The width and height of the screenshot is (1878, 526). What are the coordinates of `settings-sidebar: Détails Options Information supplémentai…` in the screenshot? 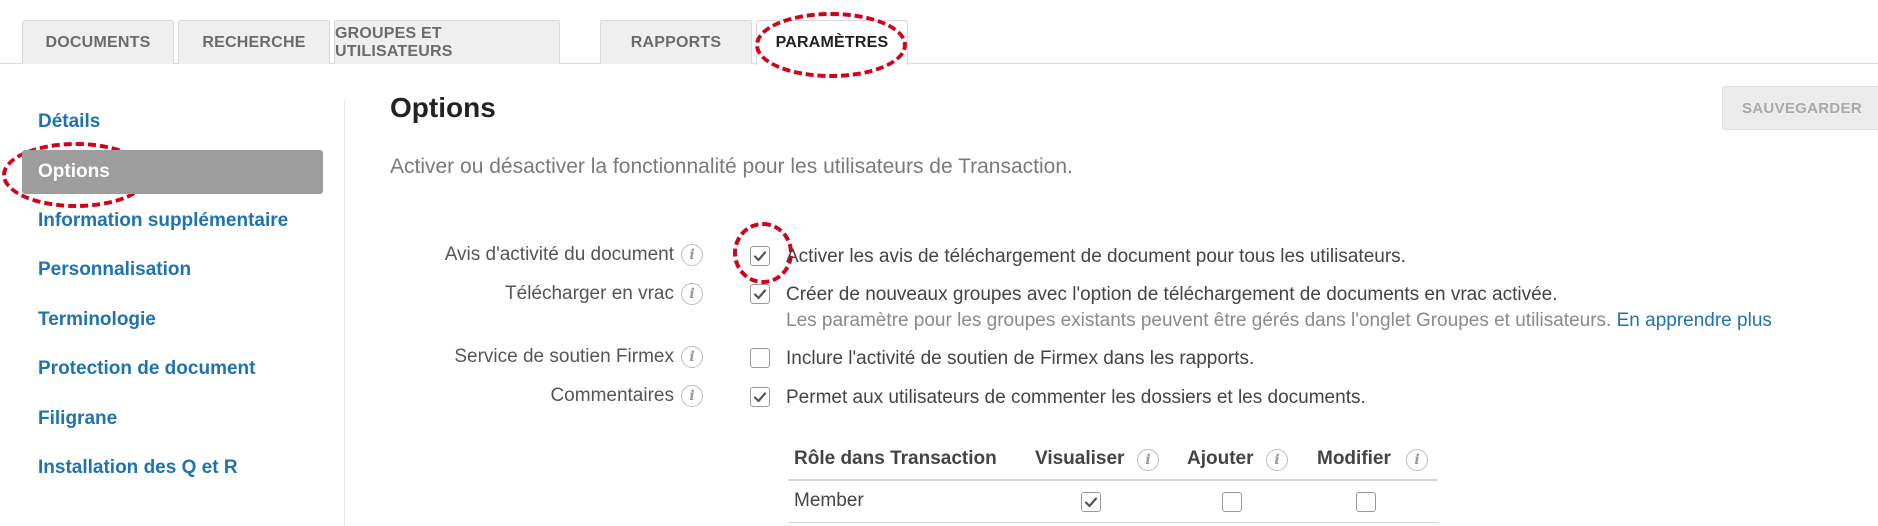 It's located at (172, 313).